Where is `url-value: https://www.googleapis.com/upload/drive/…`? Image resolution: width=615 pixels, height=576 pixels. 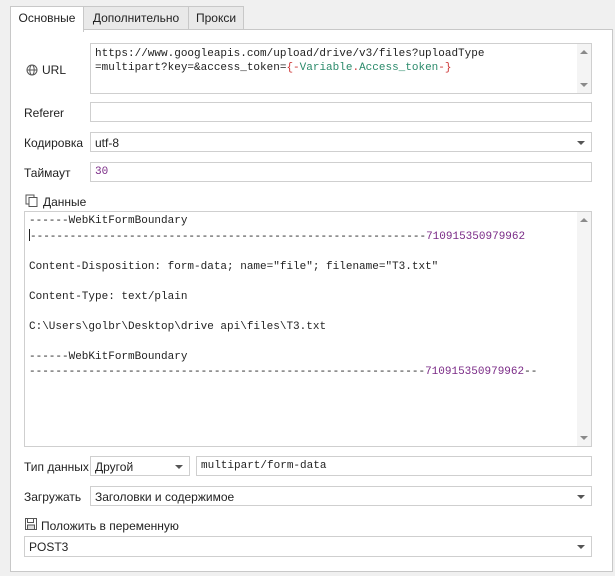 url-value: https://www.googleapis.com/upload/drive/… is located at coordinates (290, 61).